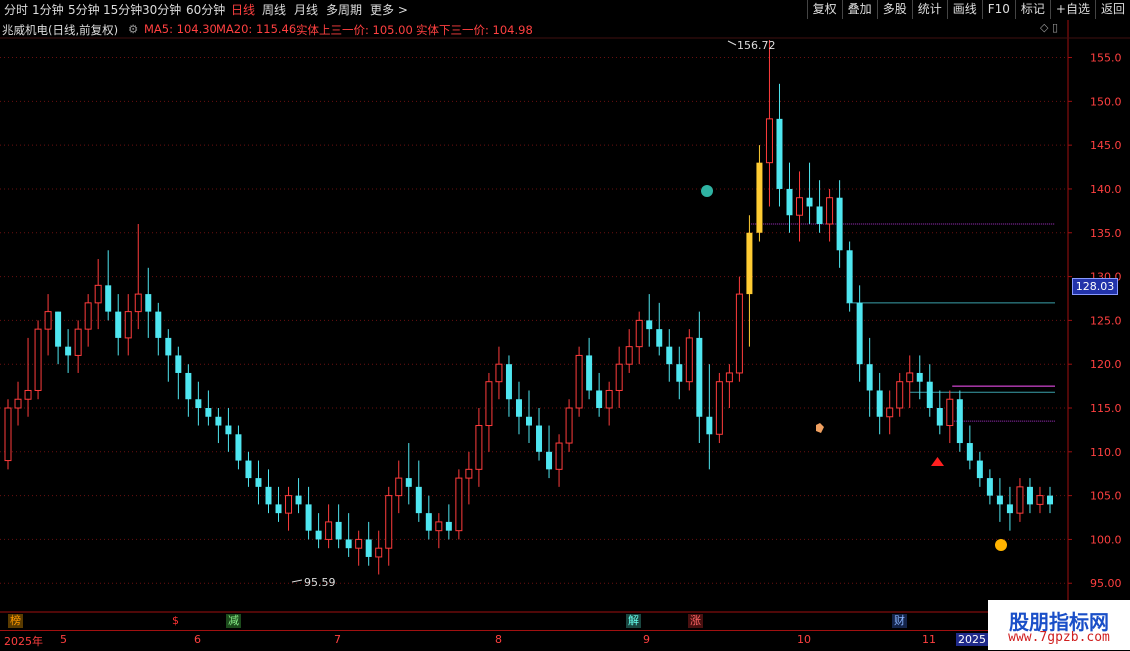  What do you see at coordinates (804, 639) in the screenshot?
I see `month-label: 10` at bounding box center [804, 639].